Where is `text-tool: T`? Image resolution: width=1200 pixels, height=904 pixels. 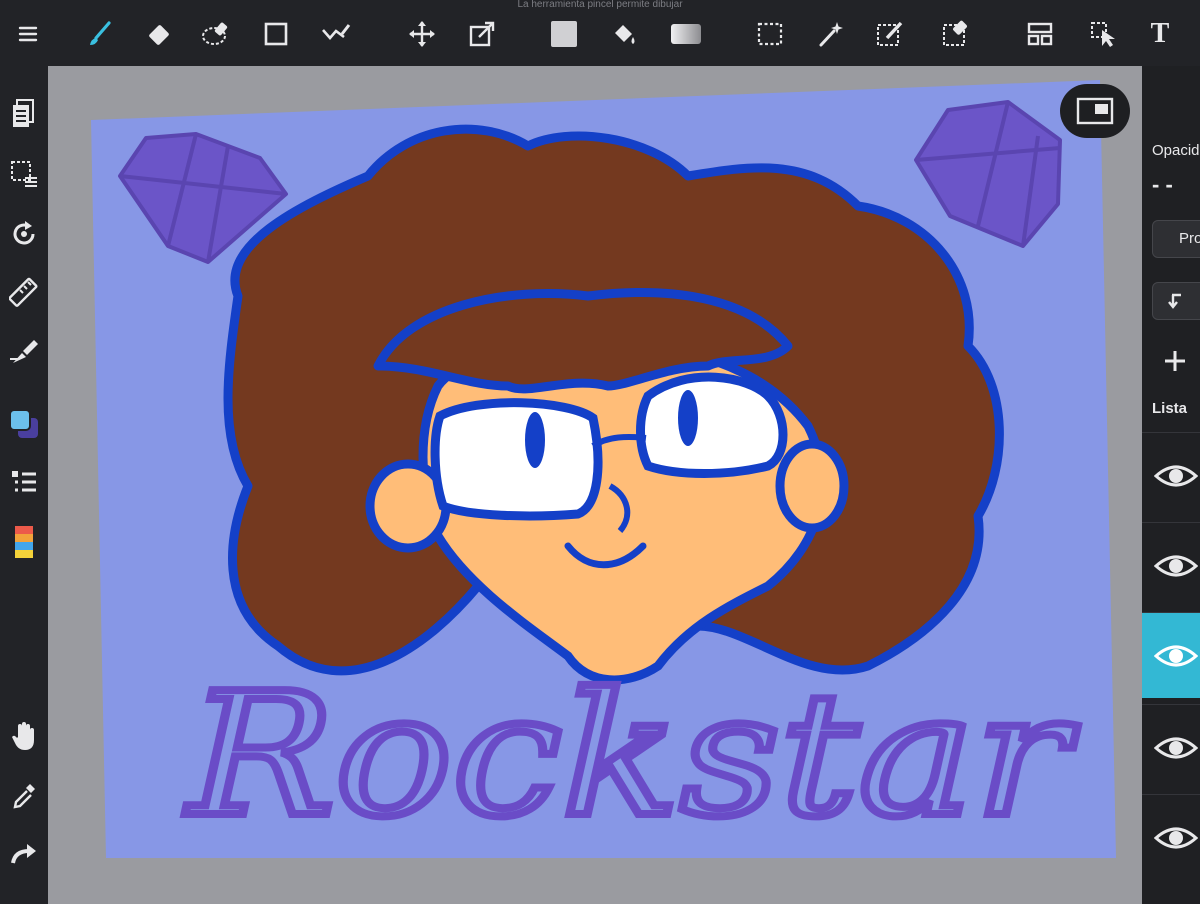
text-tool: T is located at coordinates (1160, 34).